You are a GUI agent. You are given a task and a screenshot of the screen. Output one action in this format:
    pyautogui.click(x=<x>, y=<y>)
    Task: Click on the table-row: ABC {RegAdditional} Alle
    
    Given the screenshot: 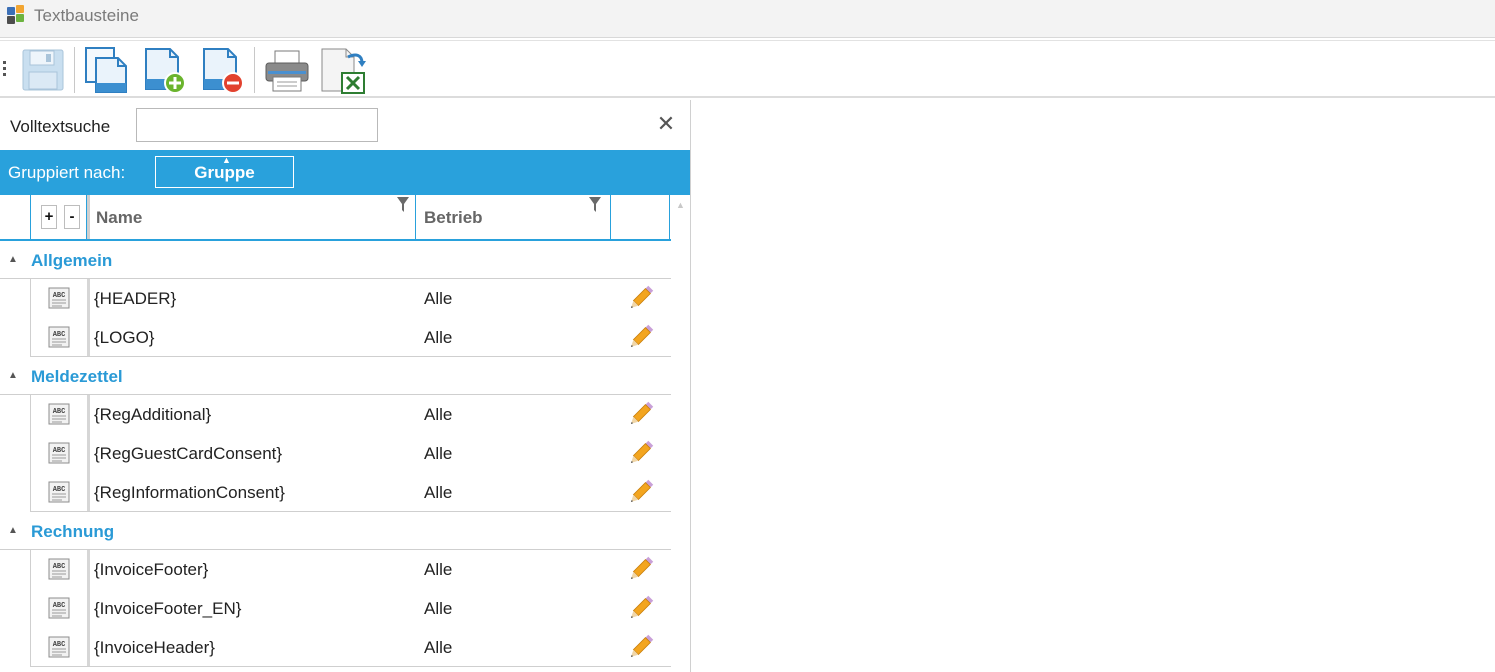 What is the action you would take?
    pyautogui.click(x=335, y=414)
    